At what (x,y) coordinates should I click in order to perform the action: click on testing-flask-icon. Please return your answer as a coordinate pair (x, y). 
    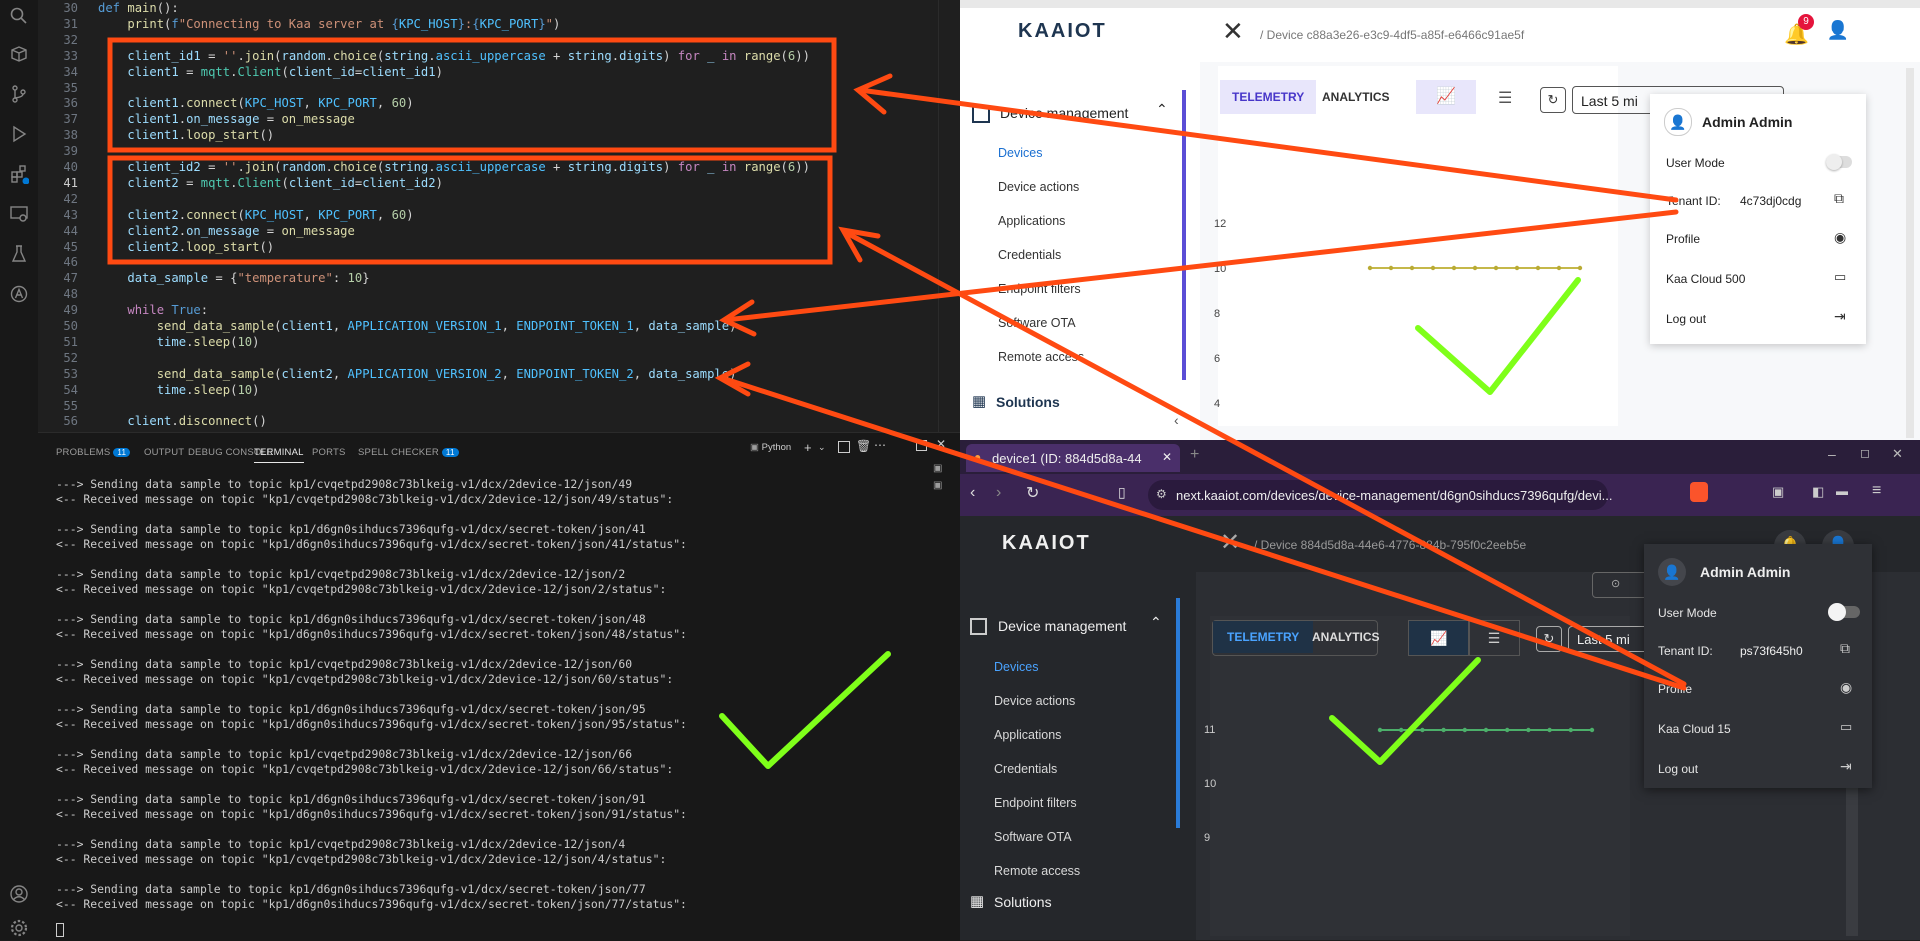
    Looking at the image, I should click on (19, 254).